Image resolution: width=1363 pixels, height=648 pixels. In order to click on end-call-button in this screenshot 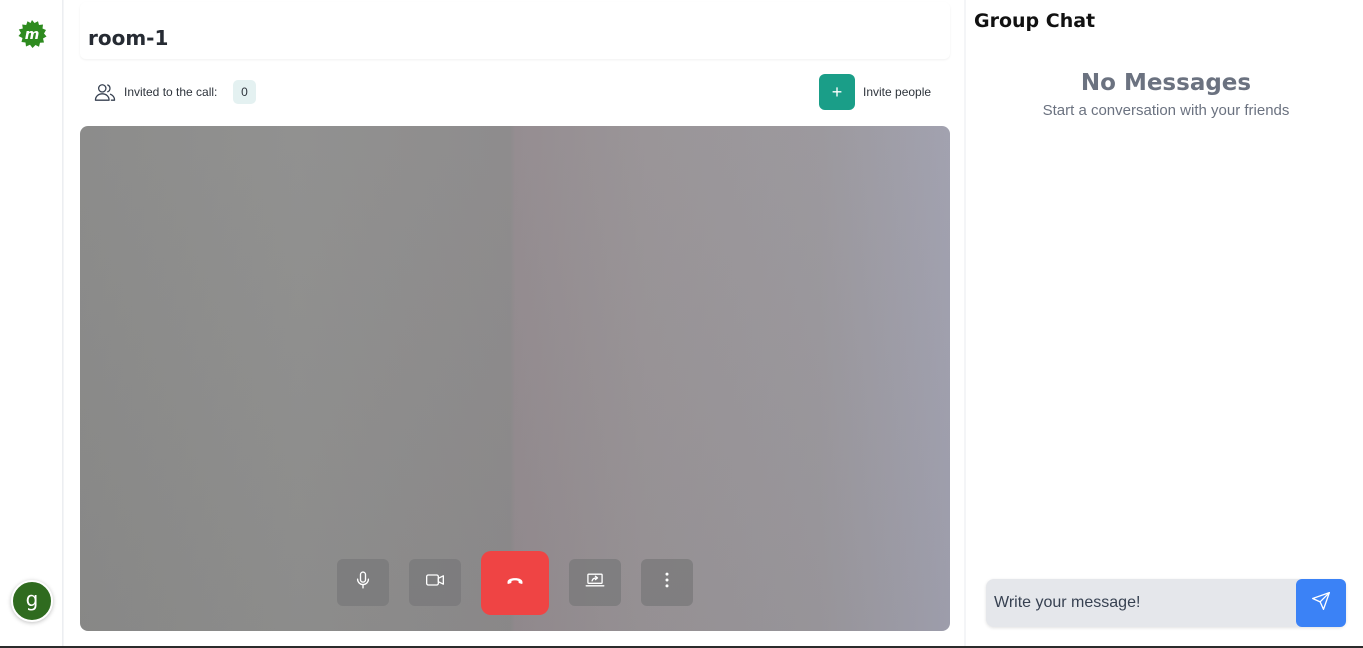, I will do `click(515, 583)`.